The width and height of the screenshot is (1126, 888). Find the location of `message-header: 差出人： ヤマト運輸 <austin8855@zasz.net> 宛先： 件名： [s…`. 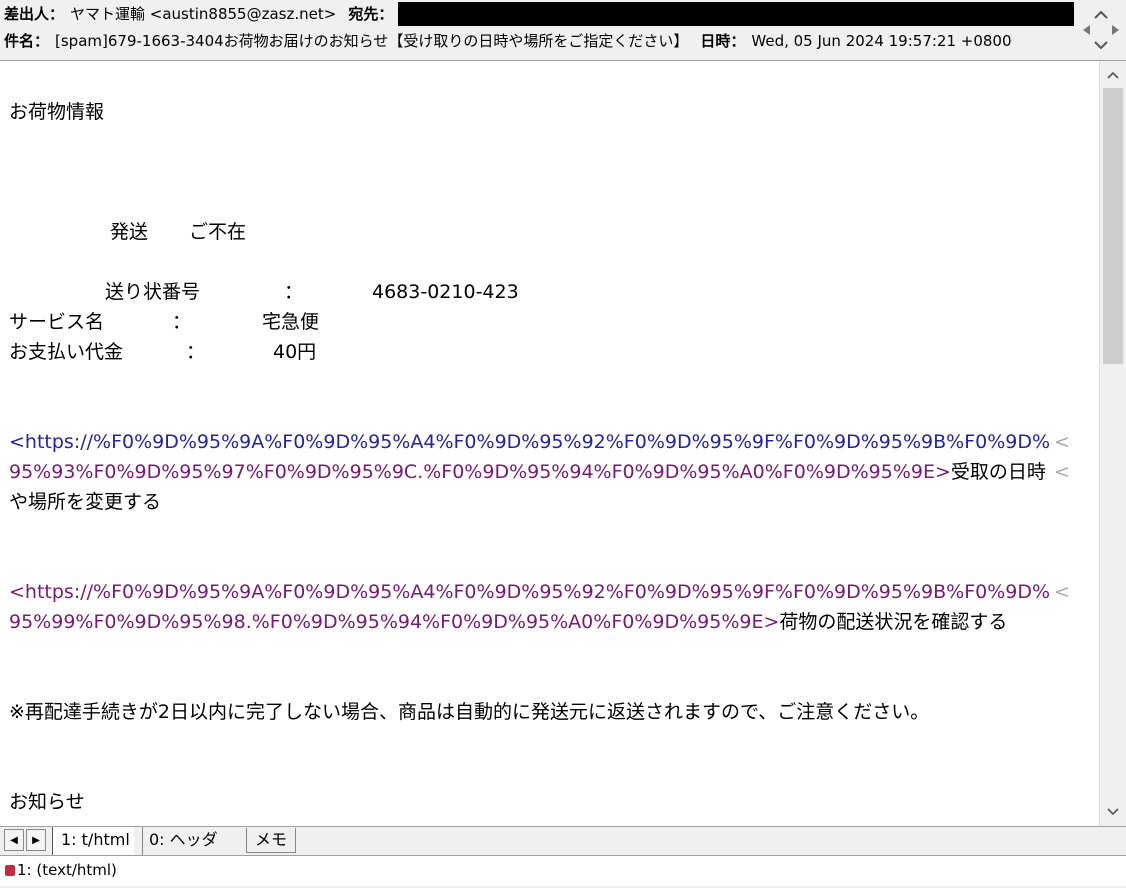

message-header: 差出人： ヤマト運輸 <austin8855@zasz.net> 宛先： 件名： [s… is located at coordinates (563, 30).